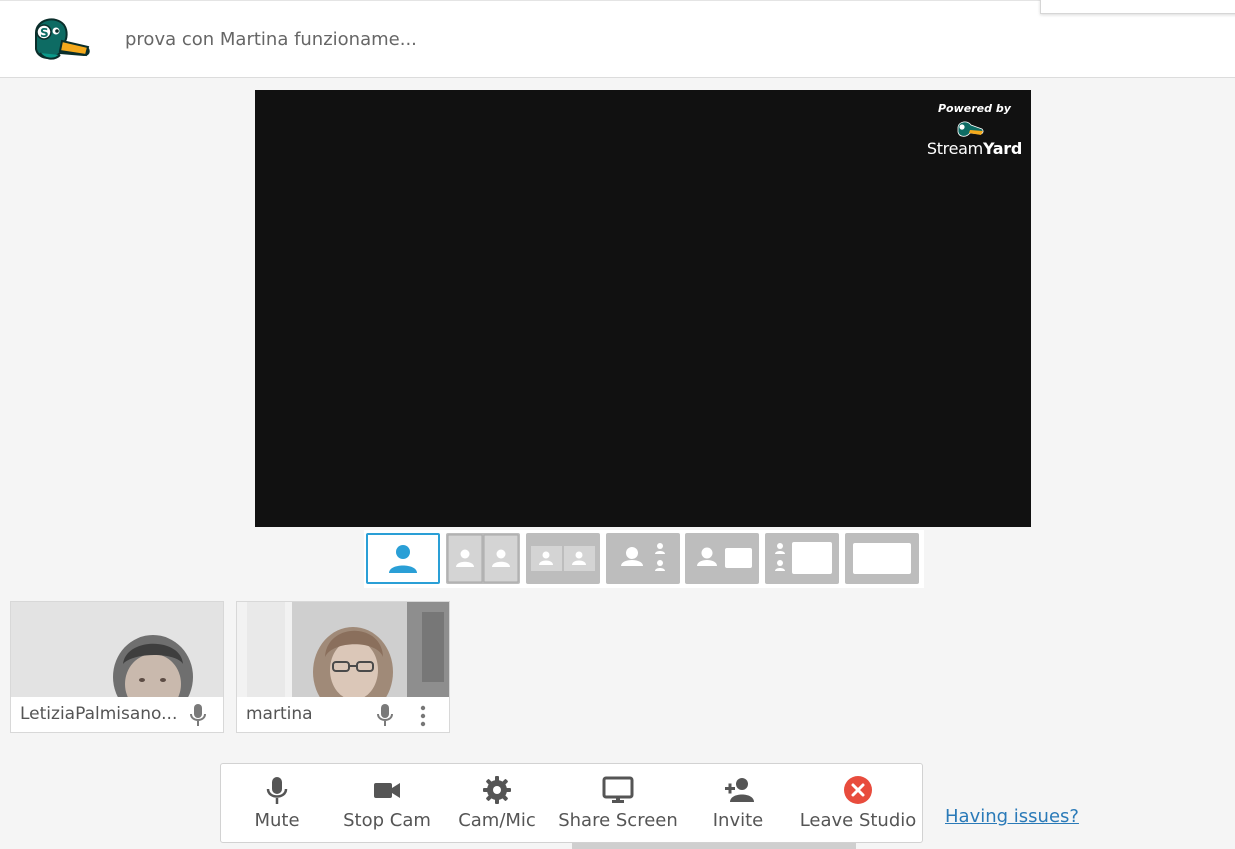 The image size is (1235, 849). I want to click on leave-studio-label: Leave Studio, so click(858, 820).